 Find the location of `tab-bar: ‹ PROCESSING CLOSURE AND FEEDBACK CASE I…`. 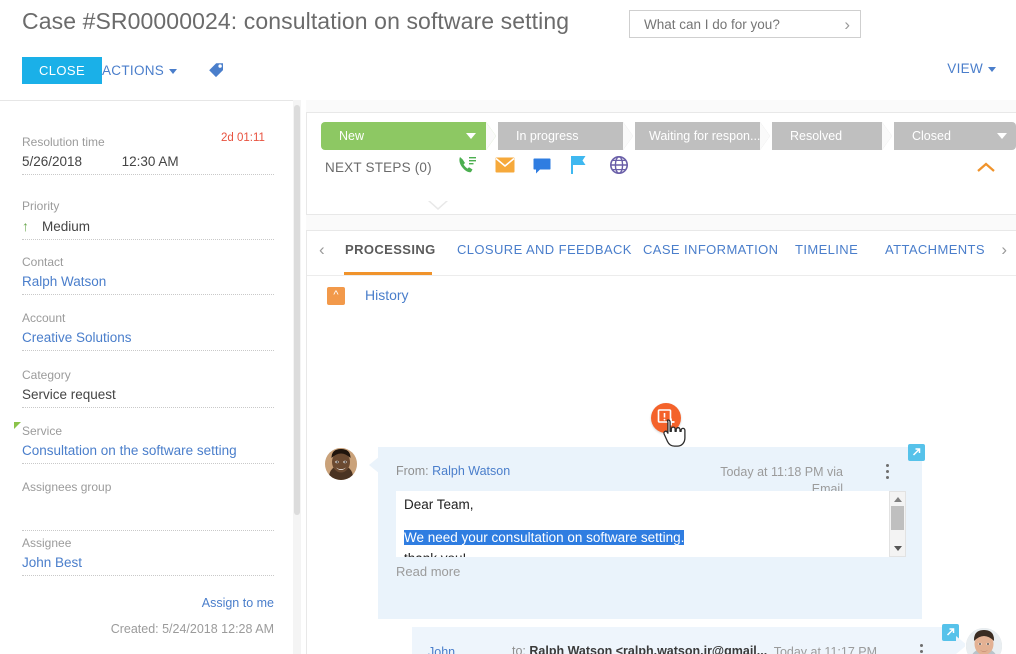

tab-bar: ‹ PROCESSING CLOSURE AND FEEDBACK CASE I… is located at coordinates (661, 253).